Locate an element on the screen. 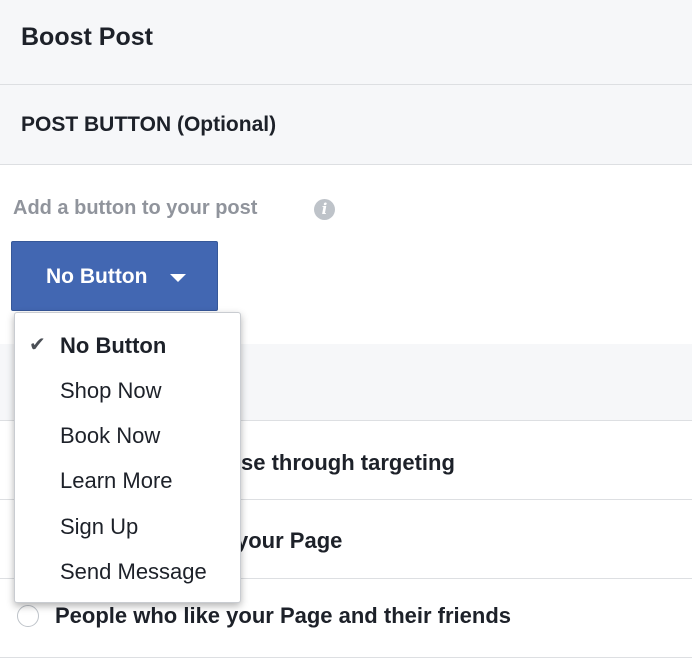  dropdown-item-label: Learn More is located at coordinates (116, 480).